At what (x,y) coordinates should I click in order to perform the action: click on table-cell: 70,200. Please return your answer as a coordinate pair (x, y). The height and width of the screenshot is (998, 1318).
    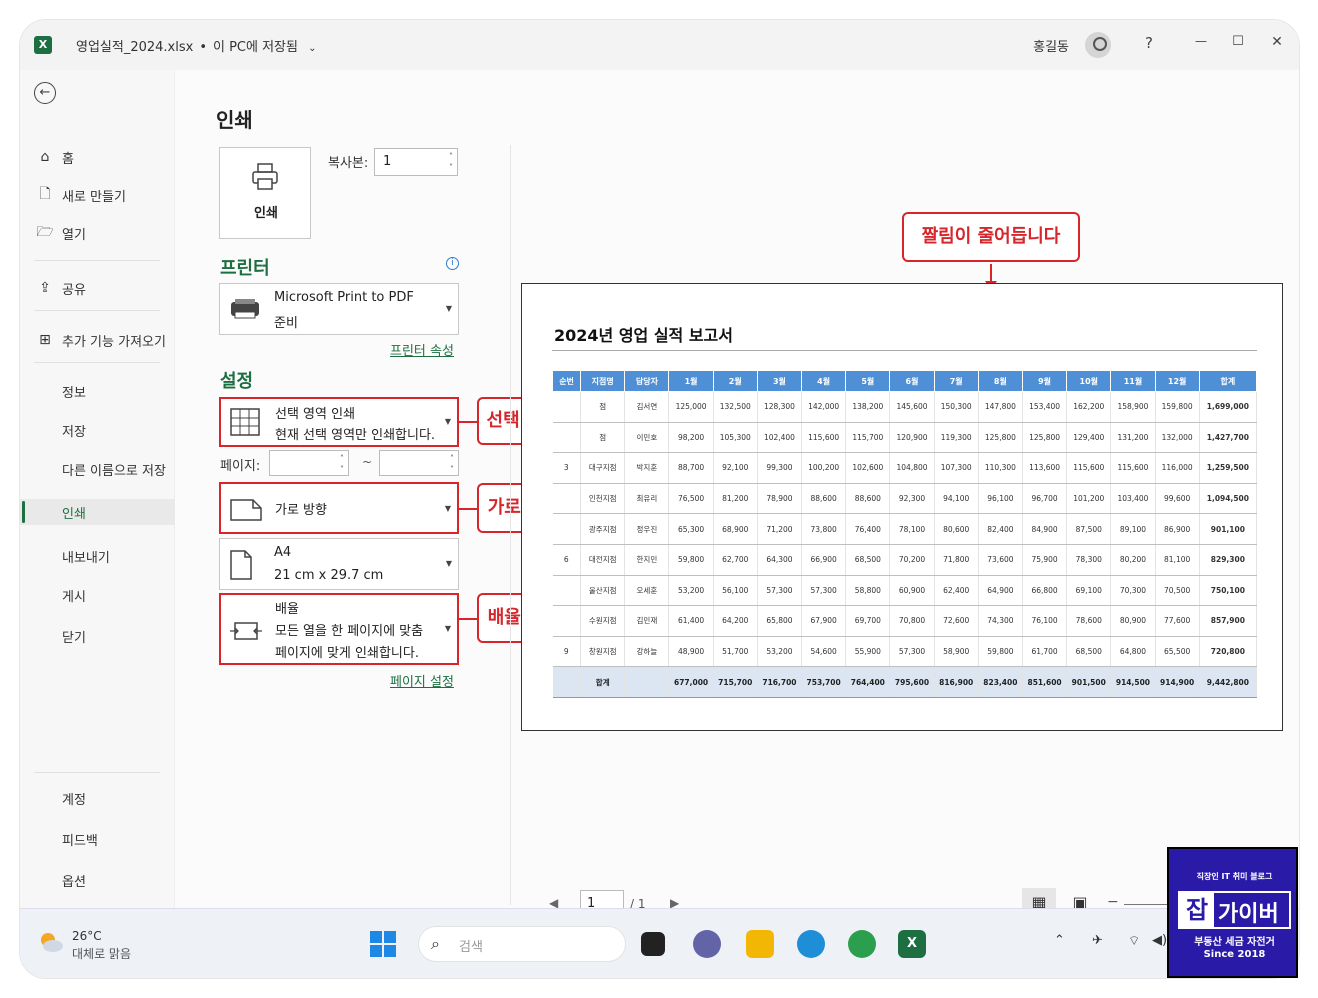
    Looking at the image, I should click on (912, 560).